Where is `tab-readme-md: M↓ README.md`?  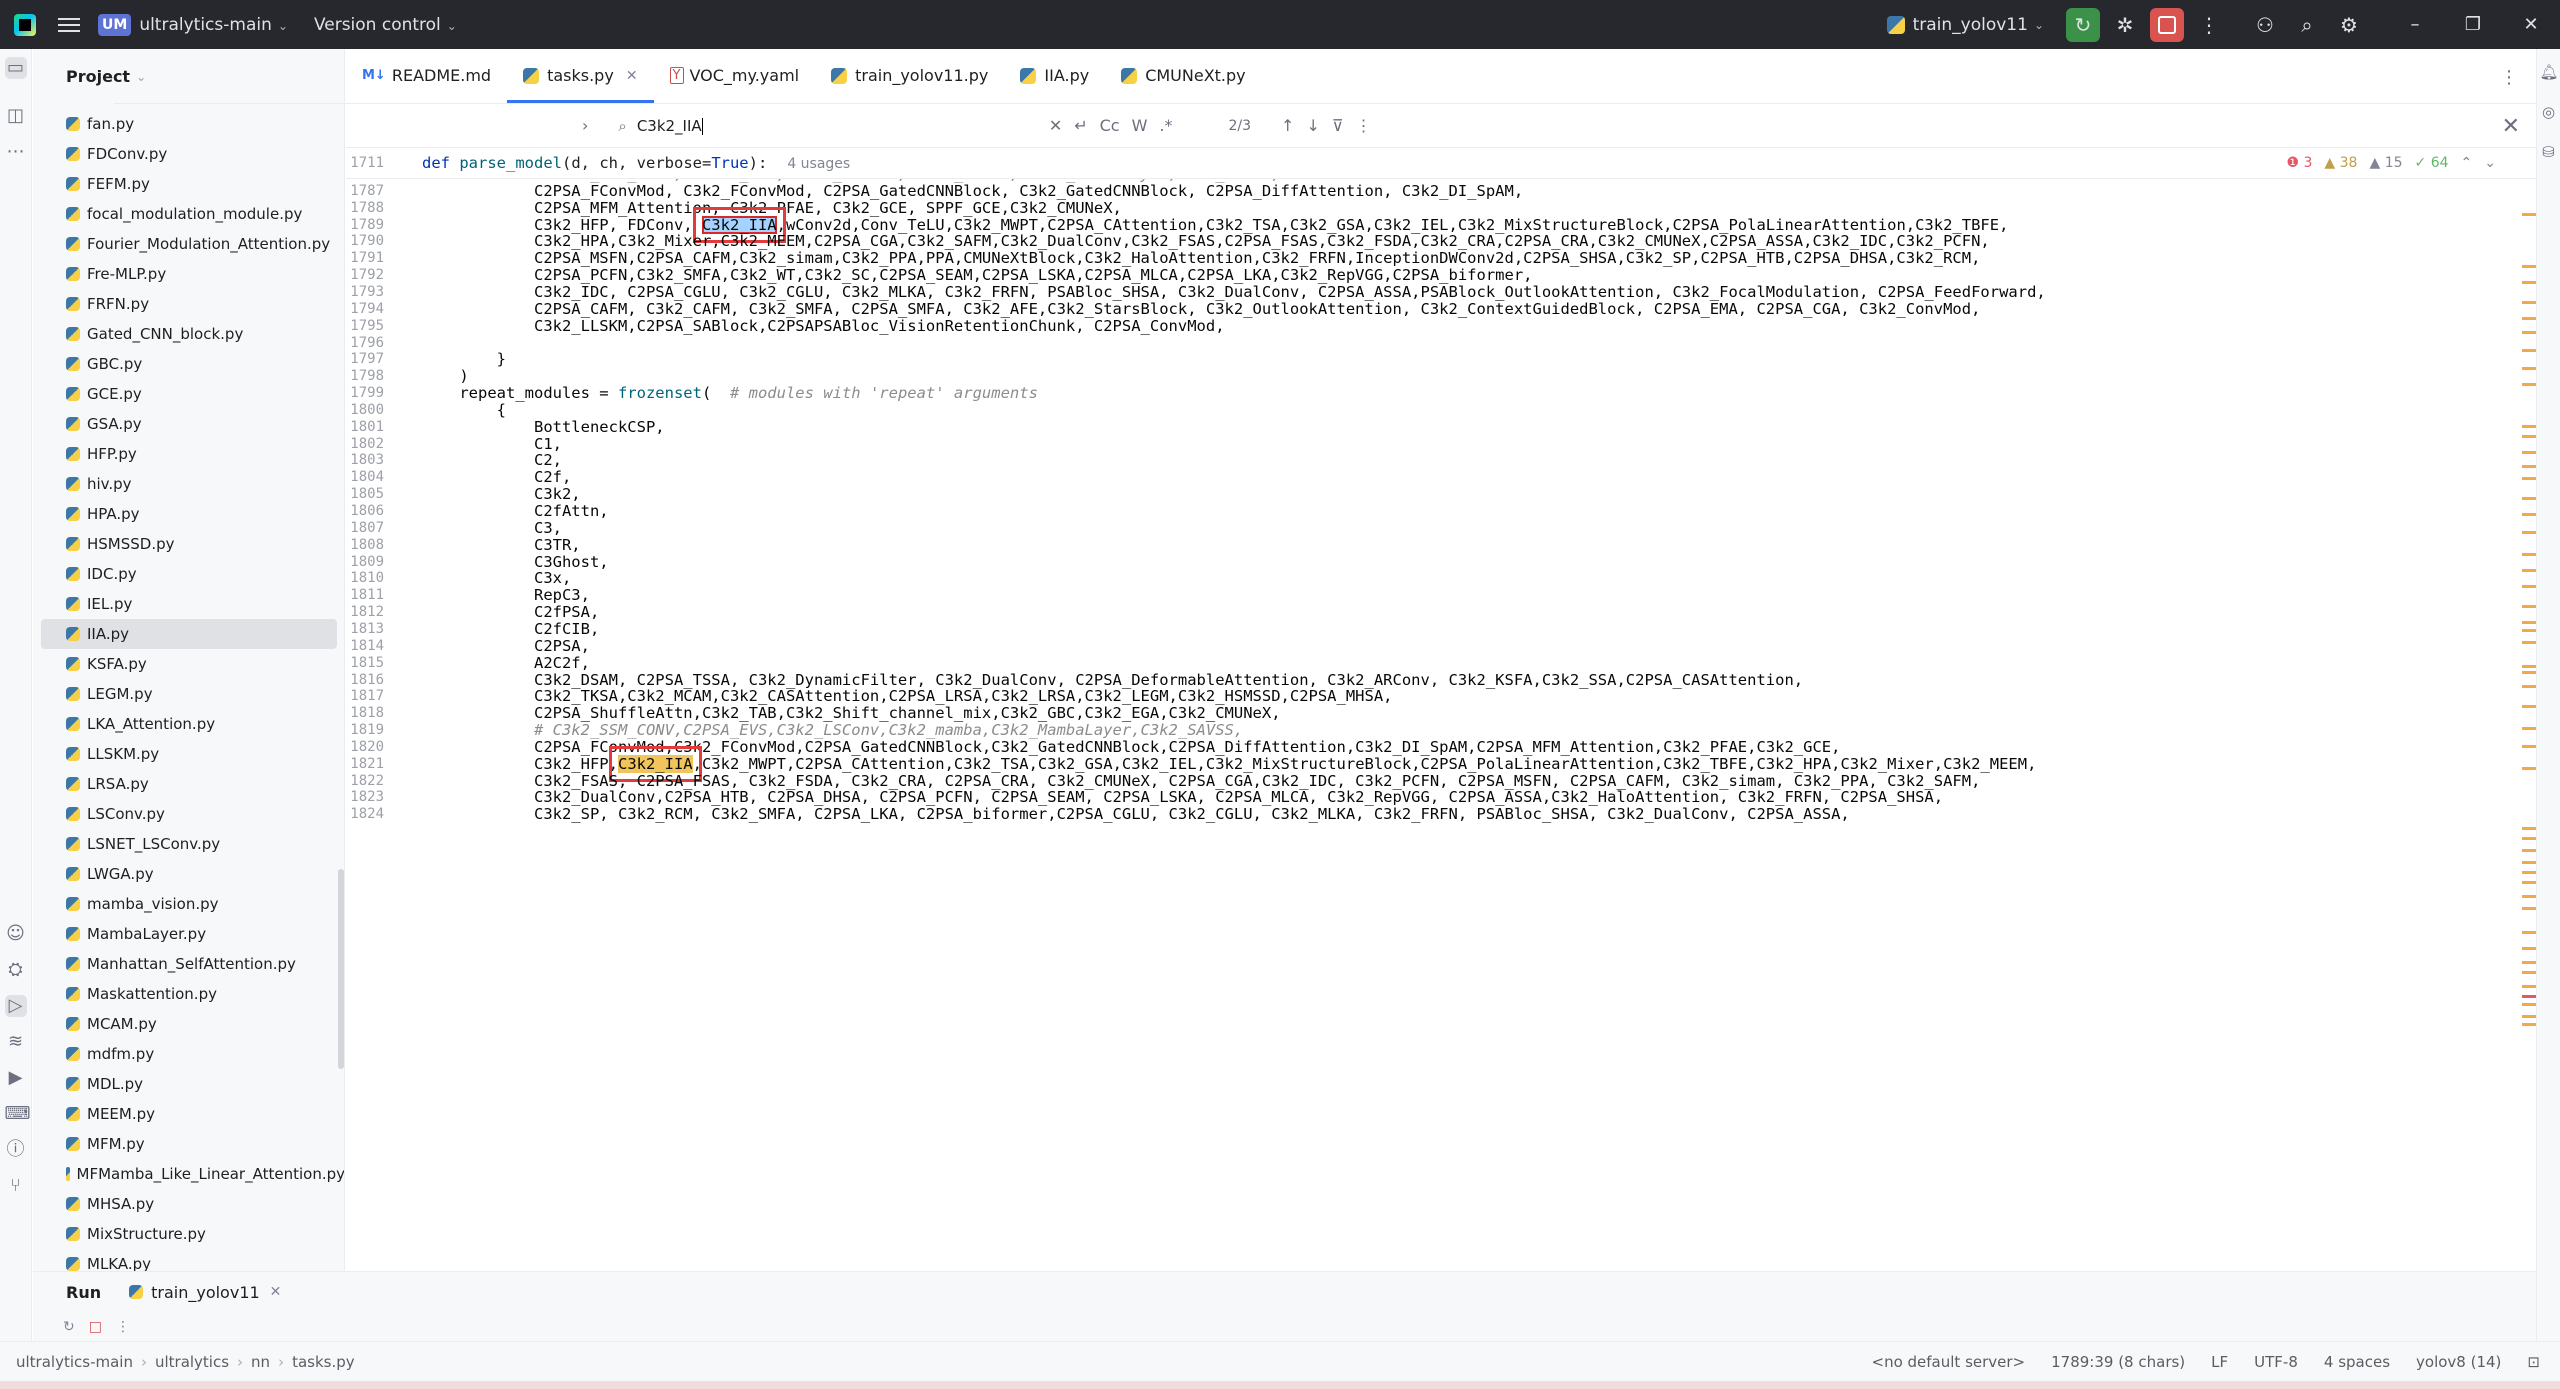 tab-readme-md: M↓ README.md is located at coordinates (426, 75).